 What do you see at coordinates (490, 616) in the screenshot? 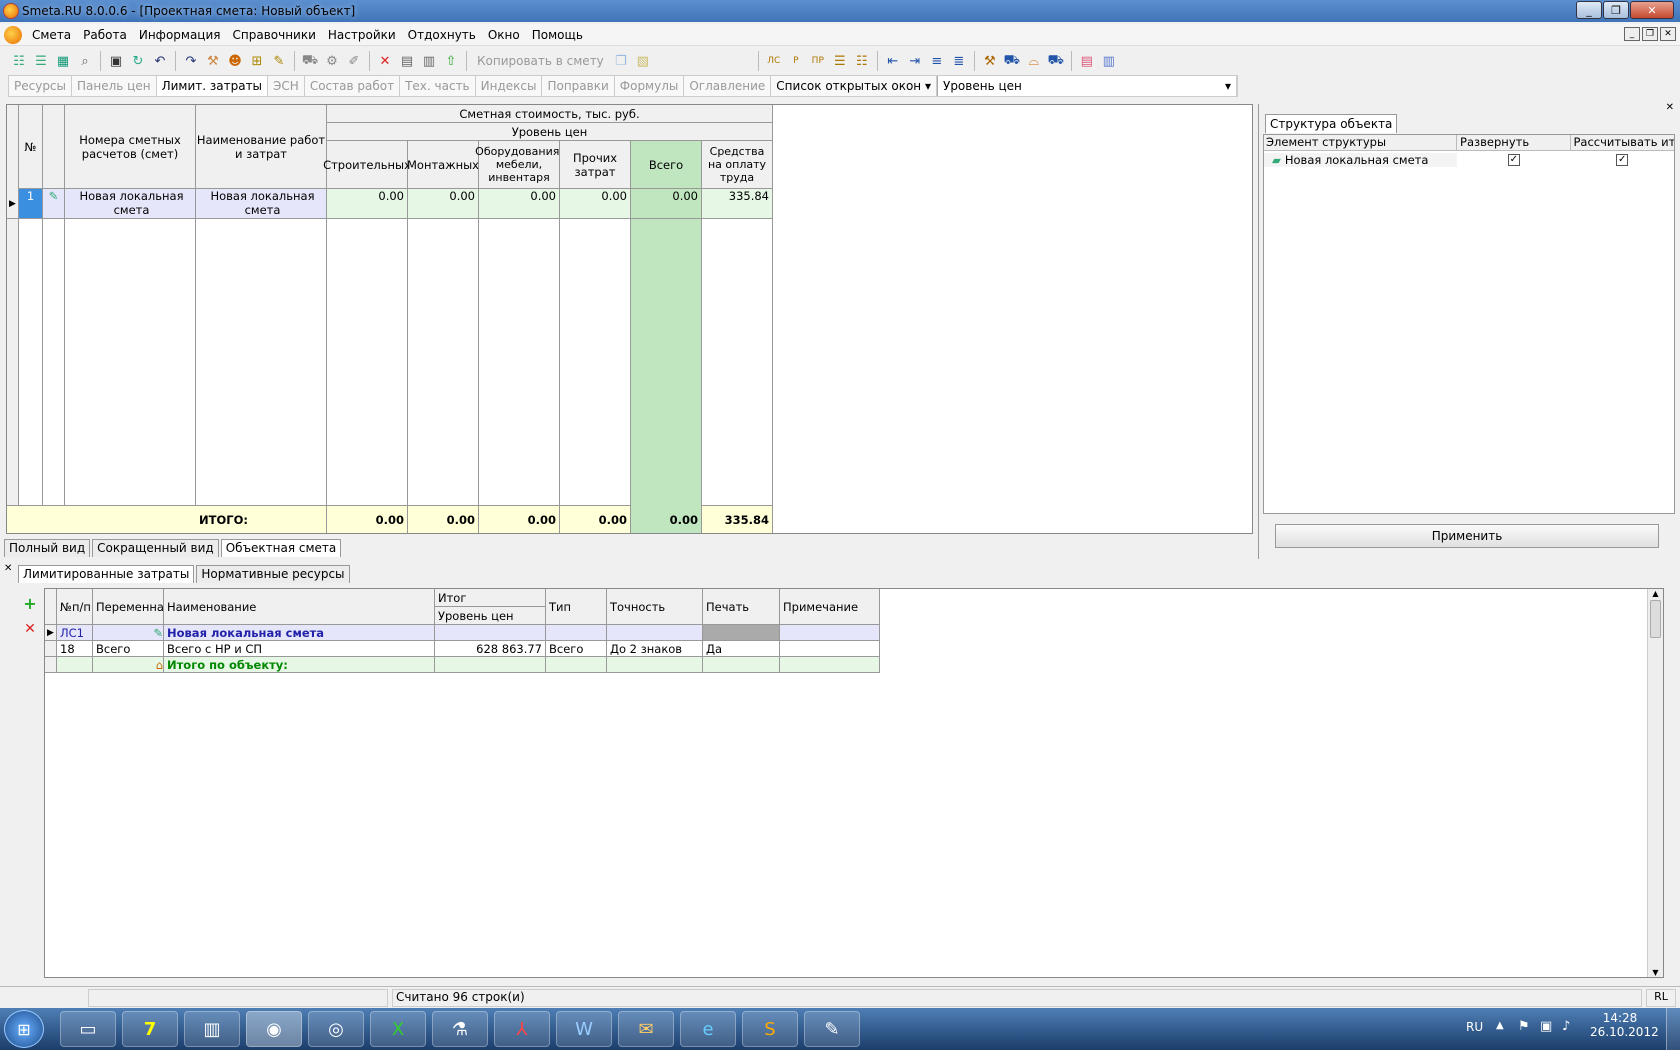
I see `header-lower-level: Уровень цен` at bounding box center [490, 616].